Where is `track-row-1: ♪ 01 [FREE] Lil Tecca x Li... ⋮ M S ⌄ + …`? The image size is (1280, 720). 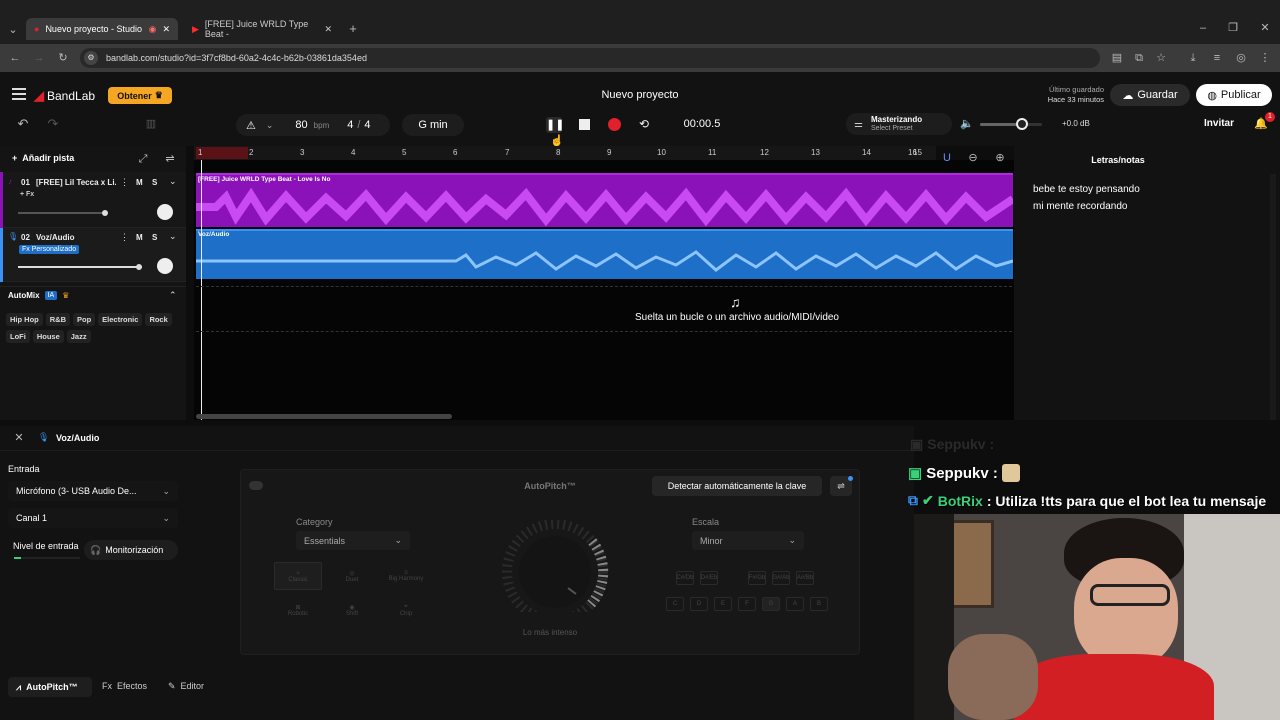
track-row-1: ♪ 01 [FREE] Lil Tecca x Li... ⋮ M S ⌄ + … is located at coordinates (93, 200).